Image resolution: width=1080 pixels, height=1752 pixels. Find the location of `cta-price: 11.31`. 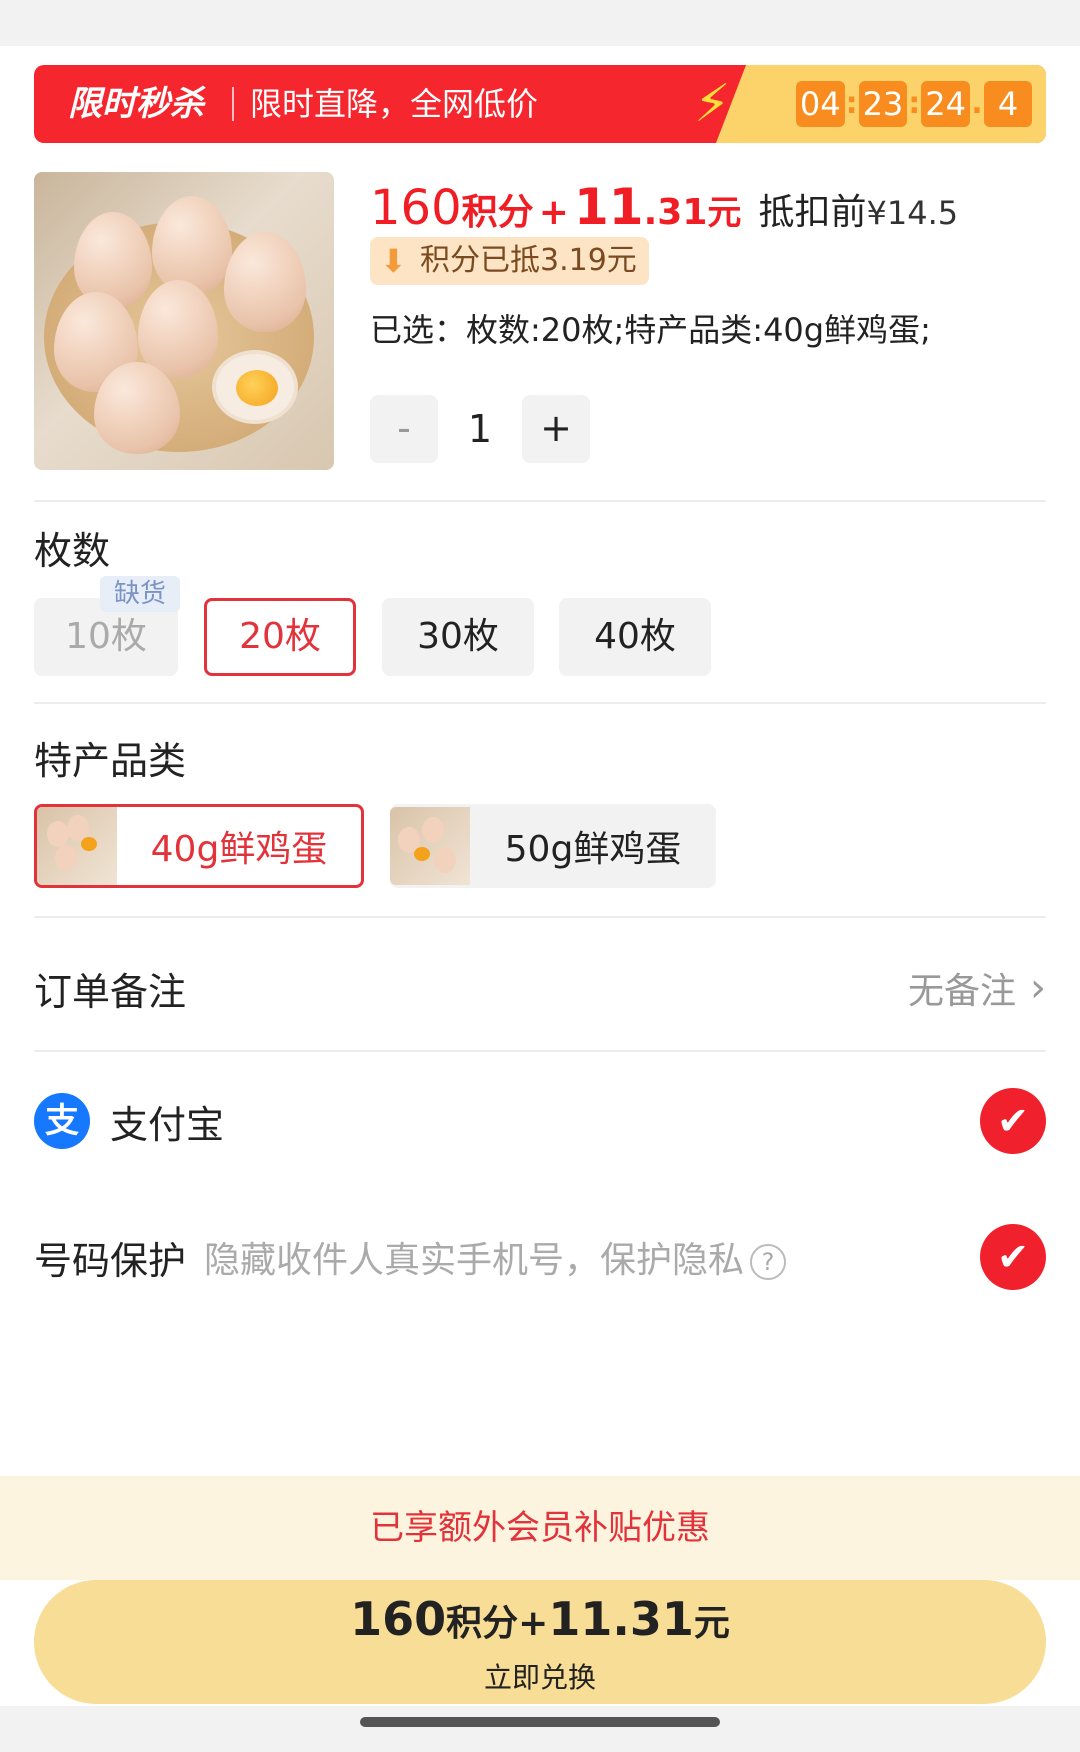

cta-price: 11.31 is located at coordinates (621, 1619).